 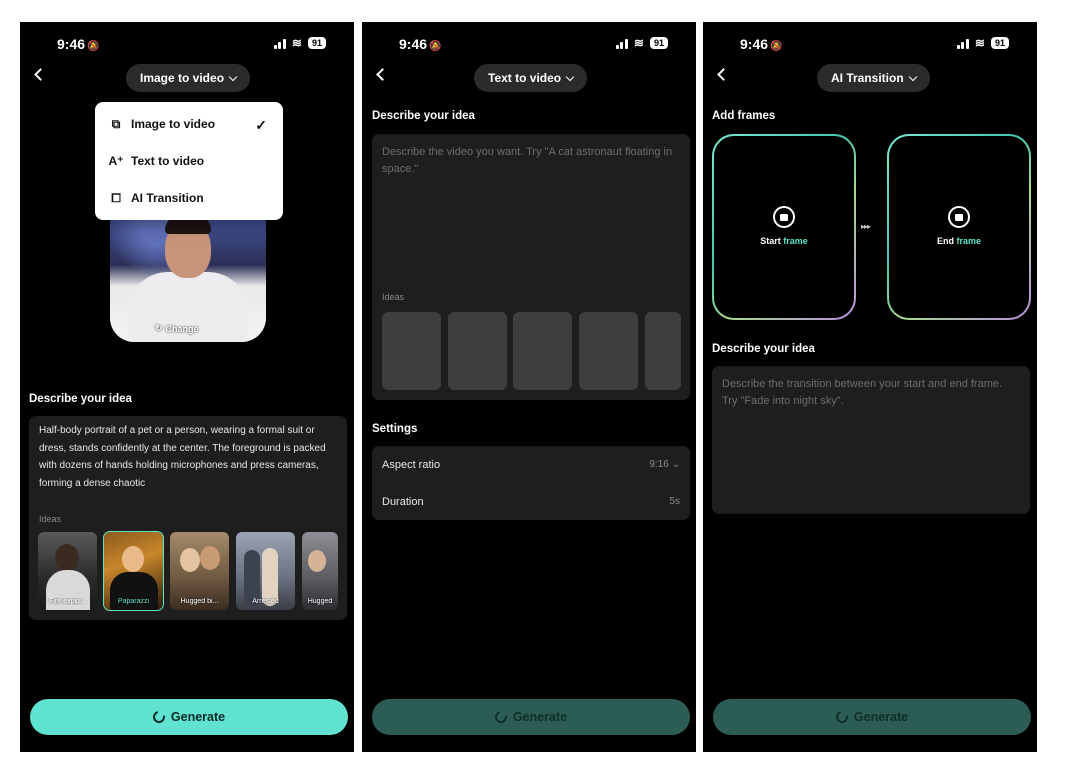 I want to click on settings-panel: Aspect ratio 9:16 ⌄ Duration 5s, so click(x=531, y=483).